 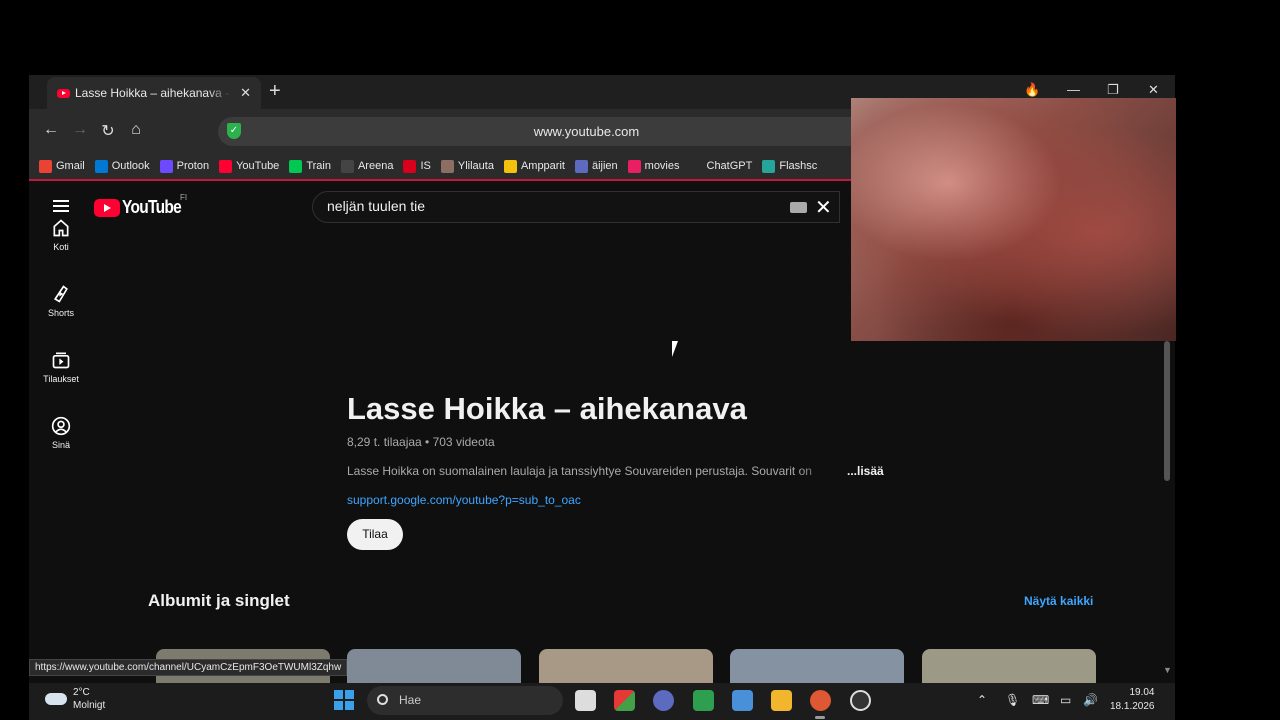 What do you see at coordinates (537, 206) in the screenshot?
I see `search-input` at bounding box center [537, 206].